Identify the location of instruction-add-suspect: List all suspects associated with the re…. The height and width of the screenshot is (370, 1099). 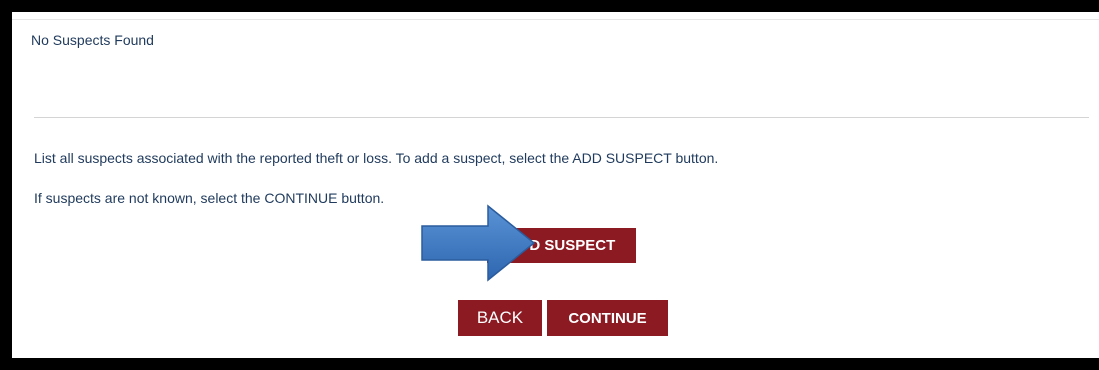
(376, 158).